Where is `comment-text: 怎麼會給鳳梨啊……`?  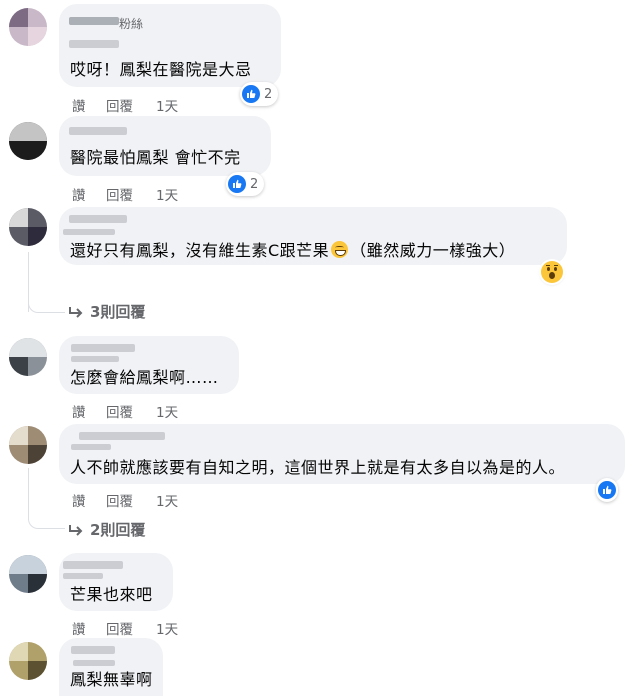
comment-text: 怎麼會給鳳梨啊…… is located at coordinates (144, 377).